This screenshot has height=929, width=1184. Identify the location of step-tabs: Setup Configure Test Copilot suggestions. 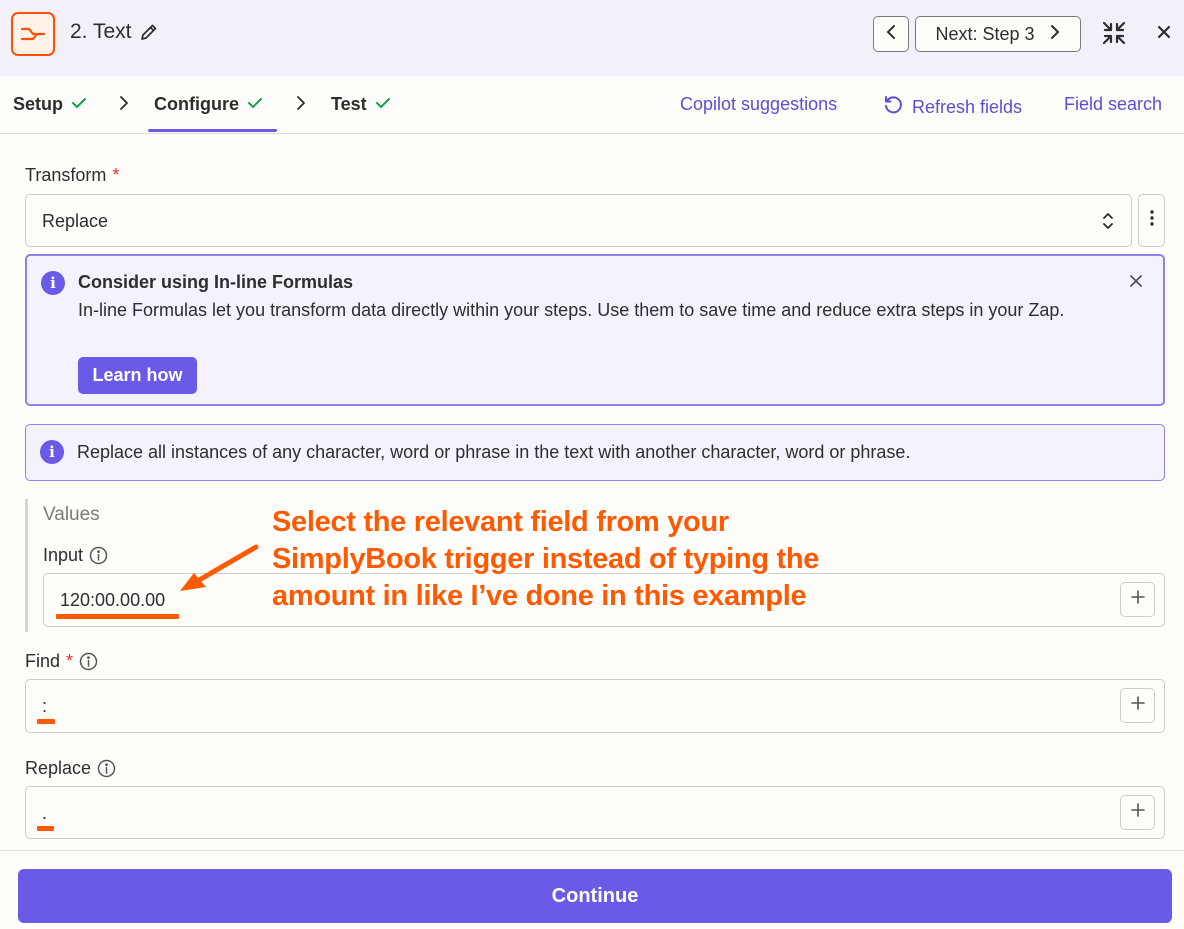
(592, 105).